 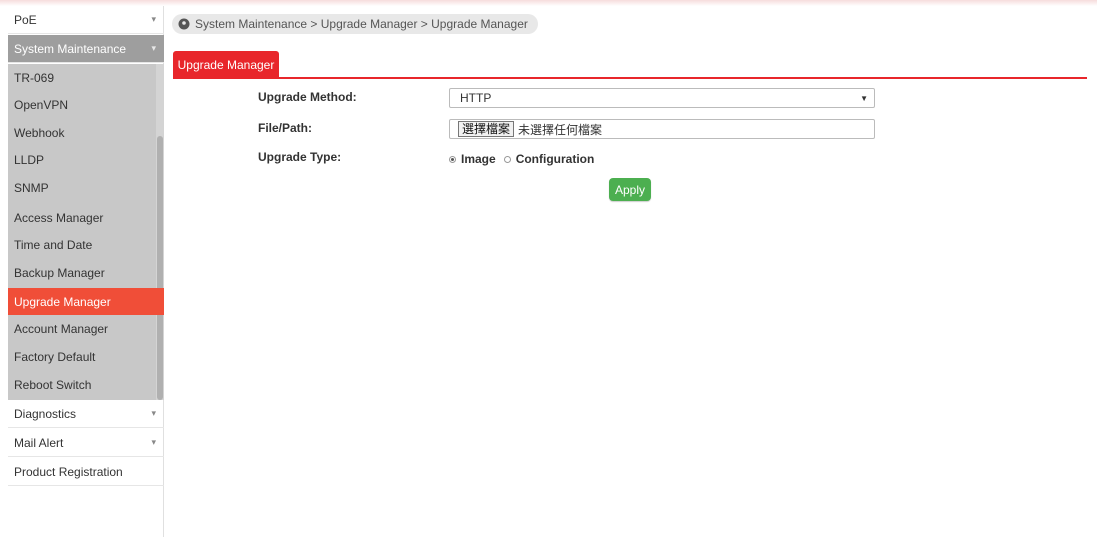 I want to click on sidebar-item-label: Diagnostics, so click(x=45, y=413).